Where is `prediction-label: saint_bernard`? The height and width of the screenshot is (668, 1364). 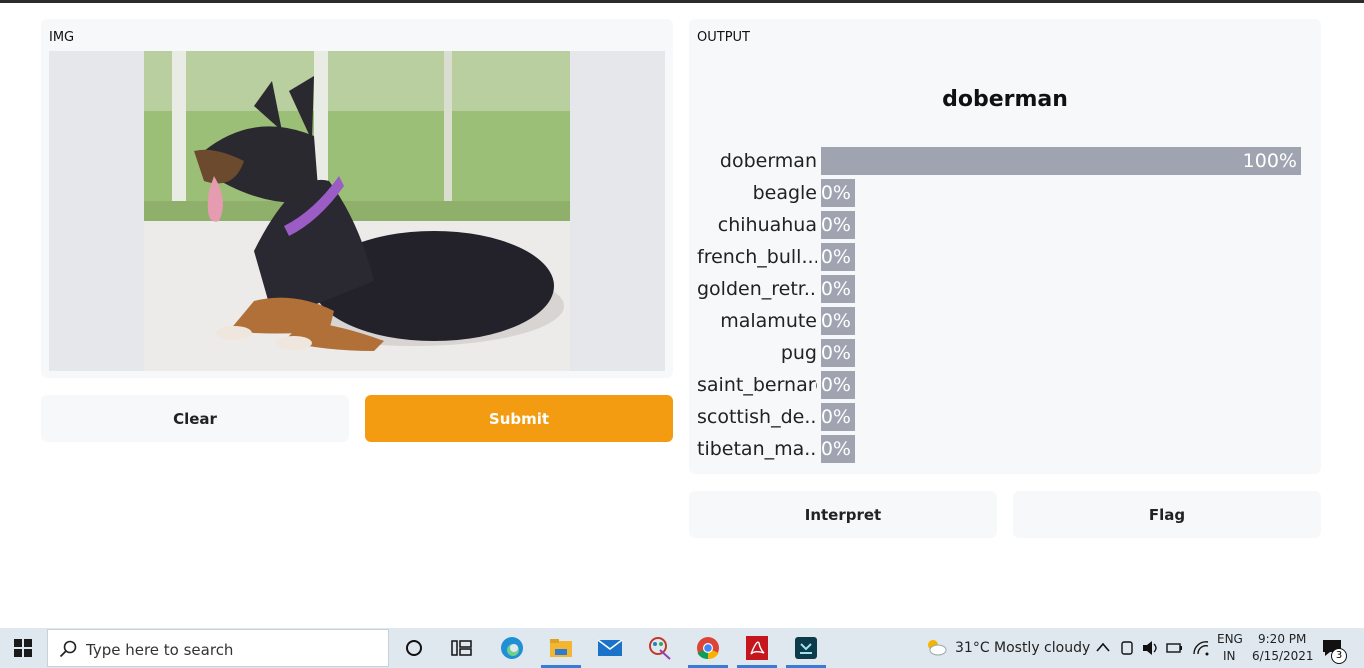
prediction-label: saint_bernard is located at coordinates (757, 385).